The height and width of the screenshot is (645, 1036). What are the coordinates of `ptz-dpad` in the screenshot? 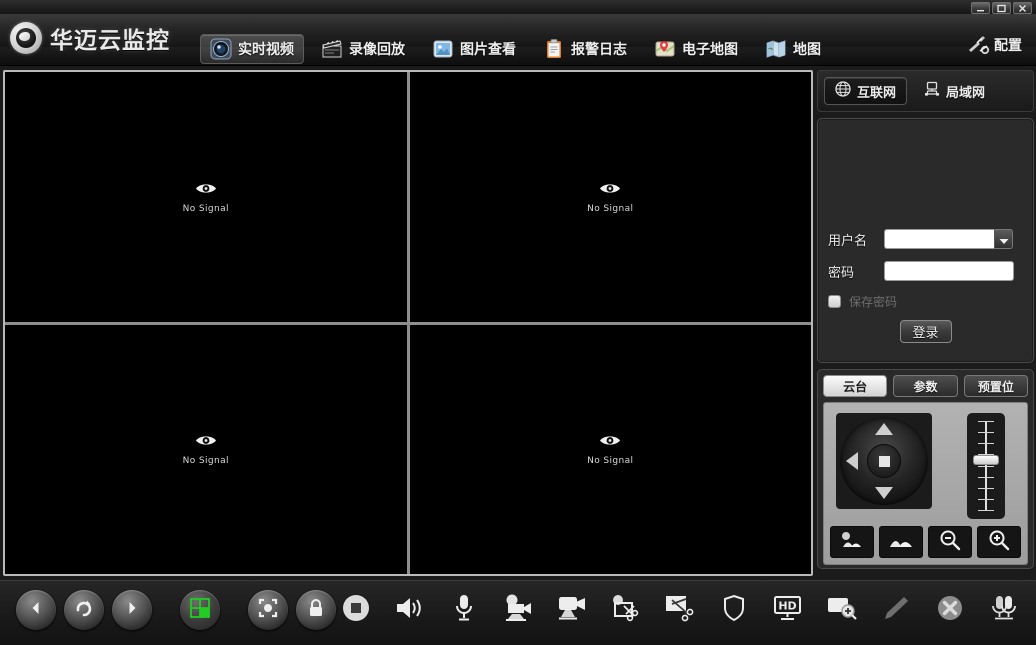 It's located at (884, 461).